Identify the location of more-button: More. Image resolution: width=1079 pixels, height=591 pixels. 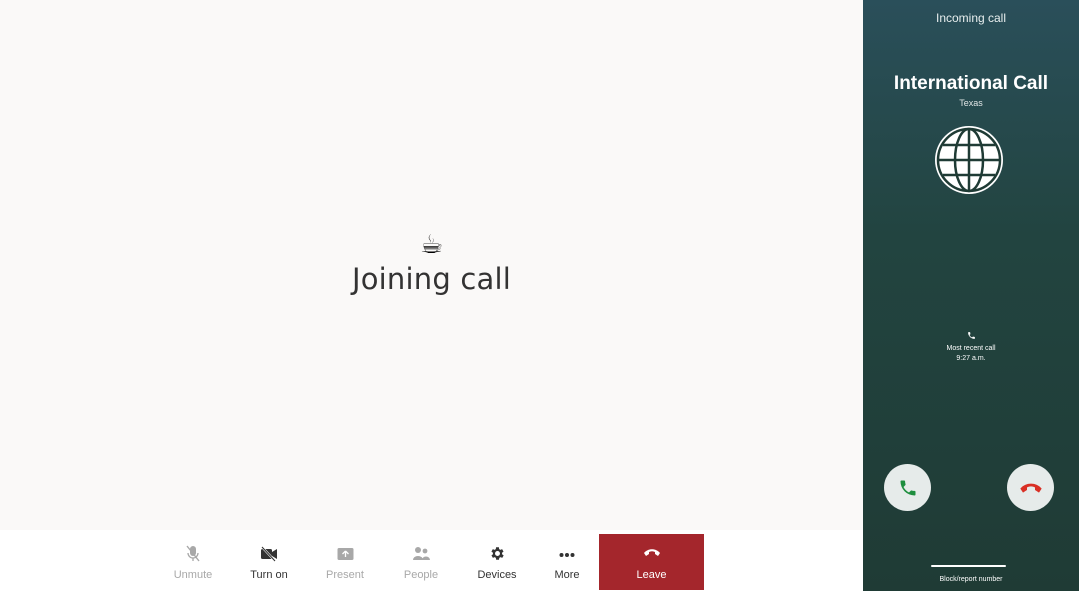
(567, 562).